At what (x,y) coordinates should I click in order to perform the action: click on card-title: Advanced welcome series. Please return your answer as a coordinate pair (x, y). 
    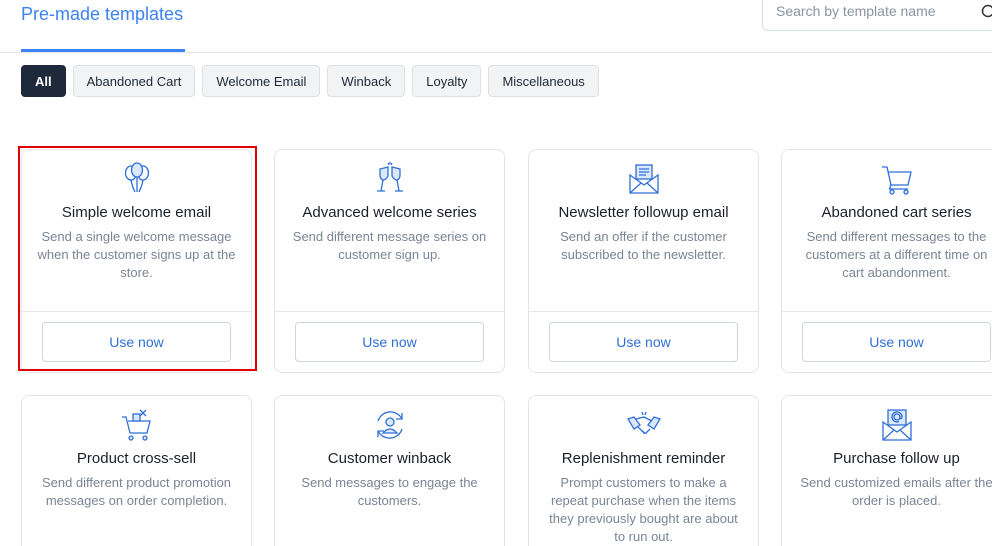
    Looking at the image, I should click on (389, 212).